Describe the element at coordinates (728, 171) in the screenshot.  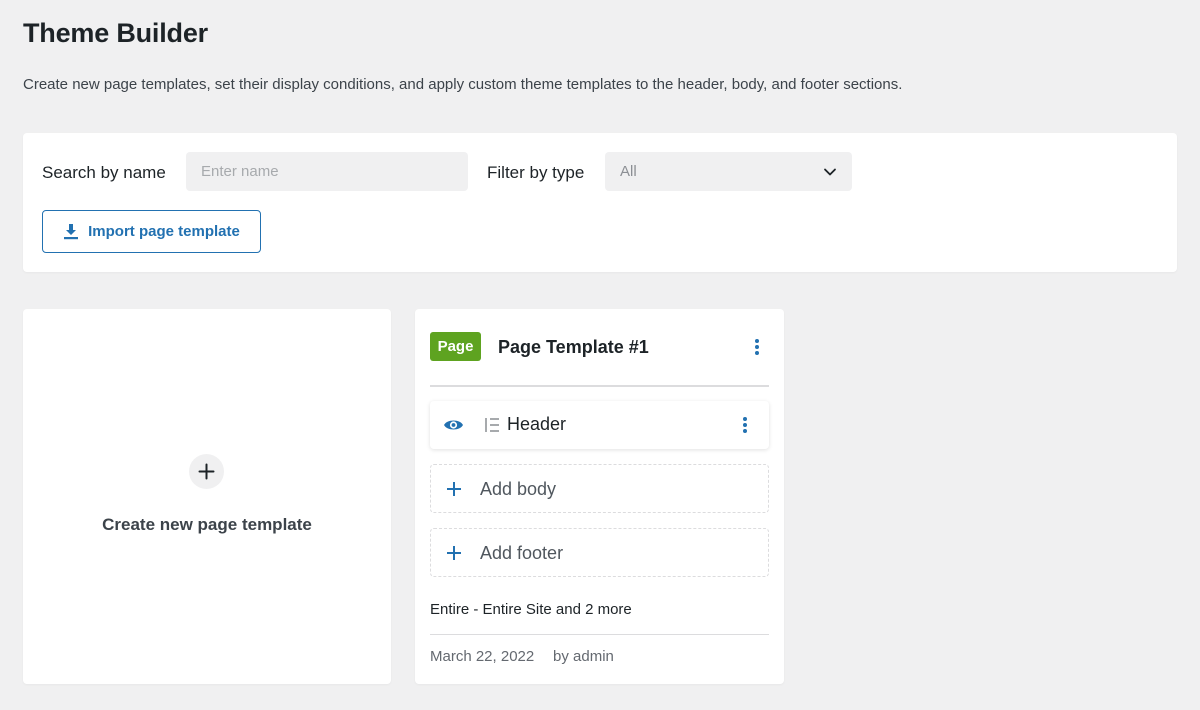
I see `filter-type-select: All` at that location.